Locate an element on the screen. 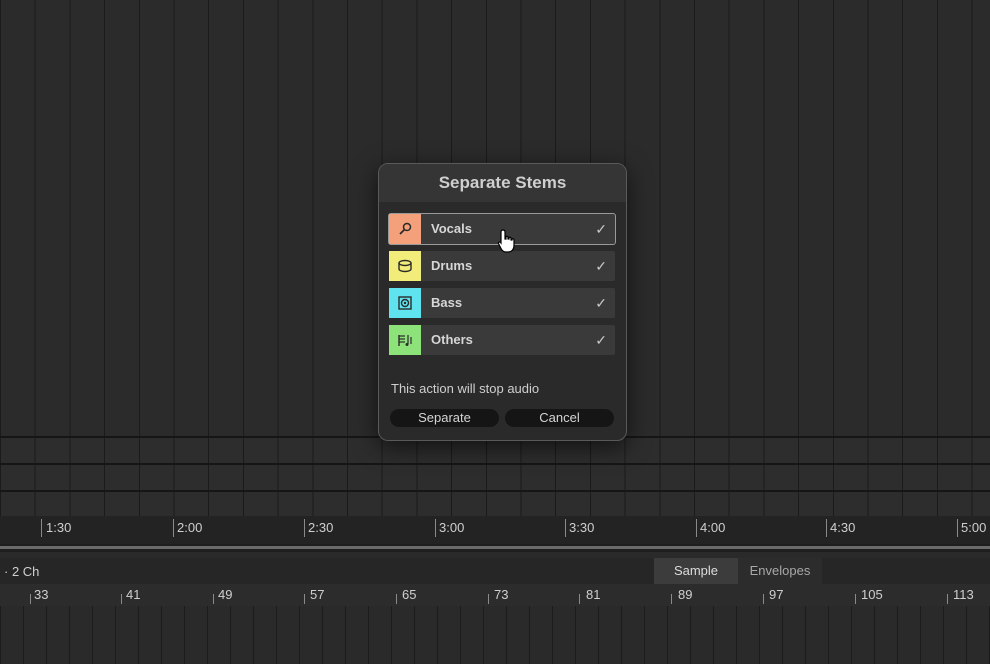  horizontal-scrollbar is located at coordinates (495, 548).